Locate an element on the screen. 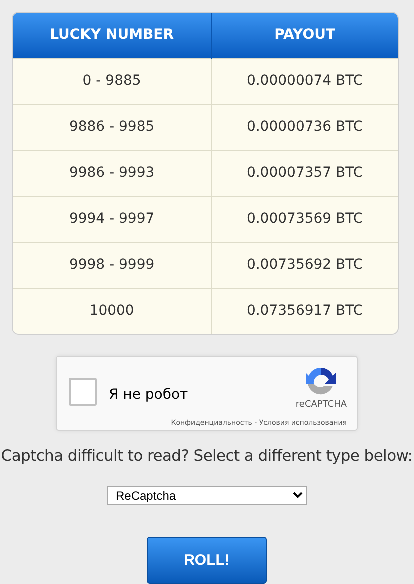  table-cell: 0.00735692 BTC is located at coordinates (305, 265).